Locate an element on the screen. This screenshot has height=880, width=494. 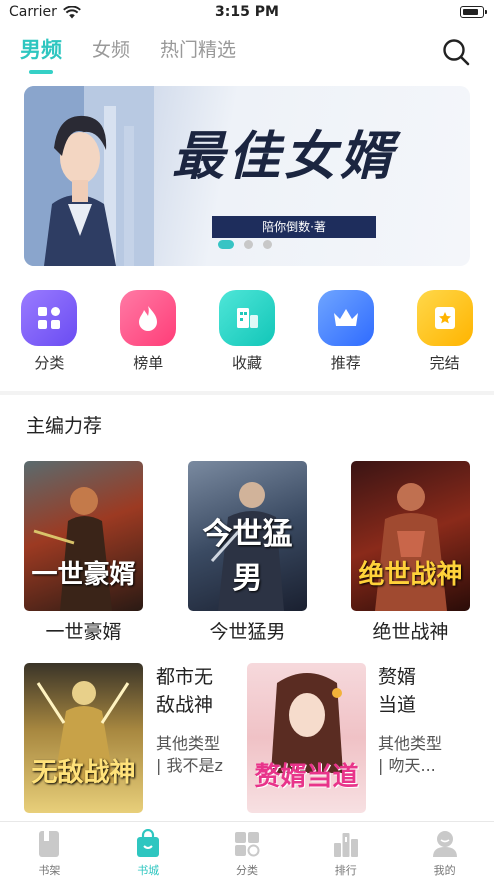
book-title: 都市无 敌战神 is located at coordinates (191, 691).